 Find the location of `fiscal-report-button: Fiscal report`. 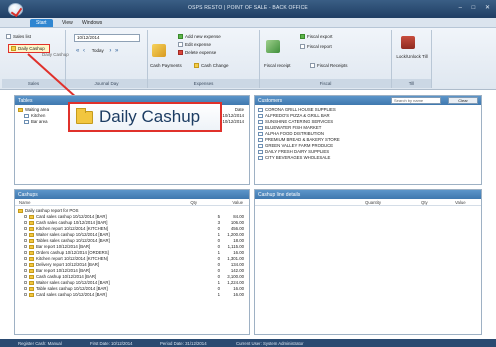

fiscal-report-button: Fiscal report is located at coordinates (316, 47).